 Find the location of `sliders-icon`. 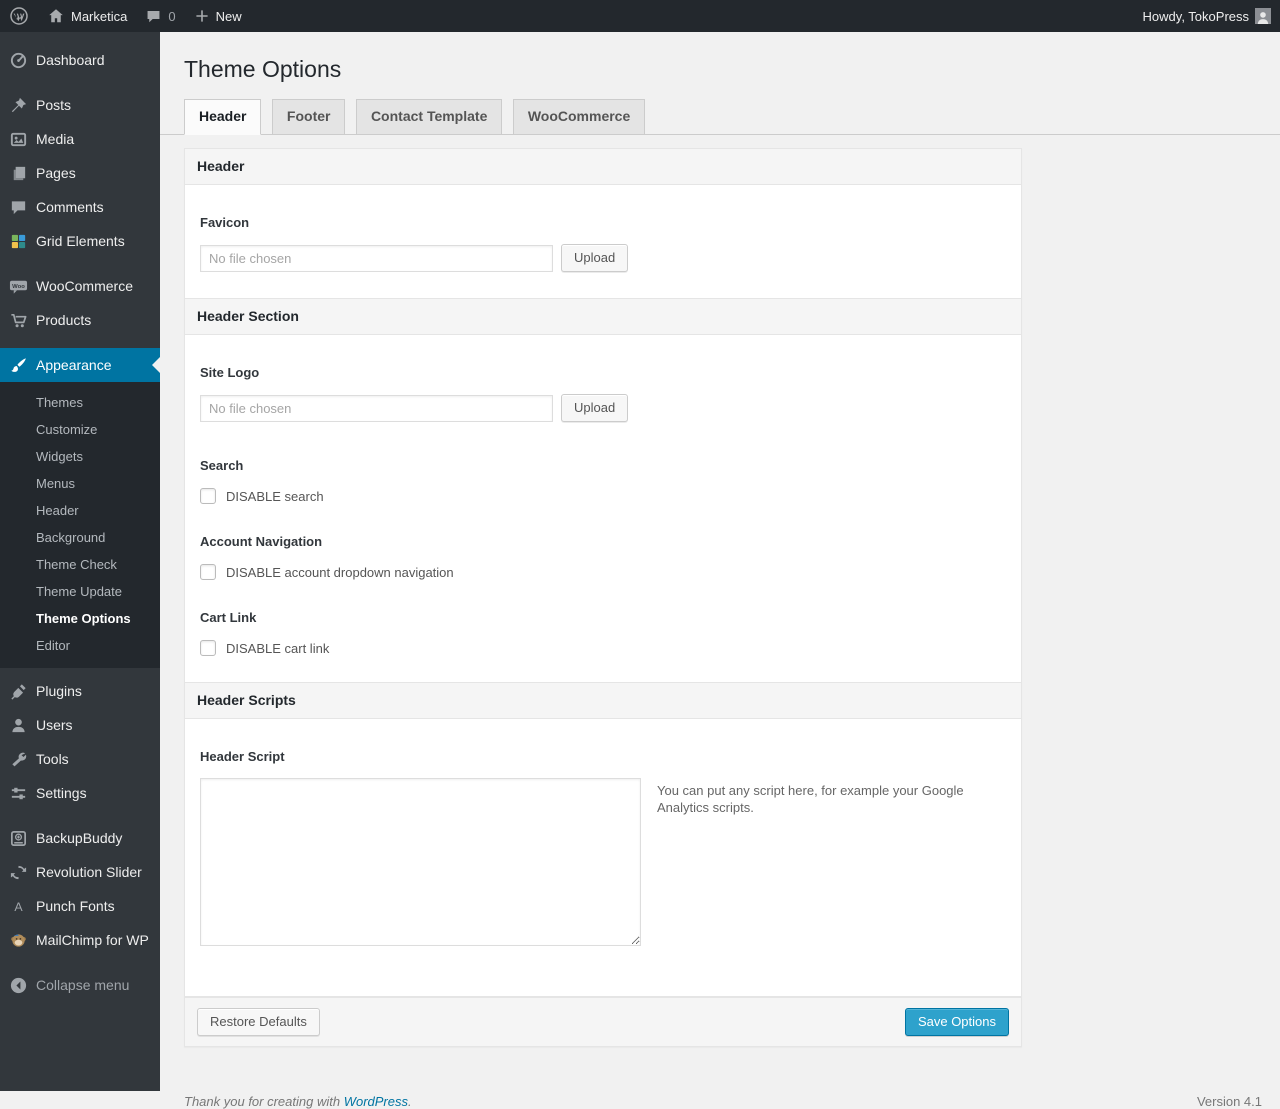

sliders-icon is located at coordinates (18, 793).